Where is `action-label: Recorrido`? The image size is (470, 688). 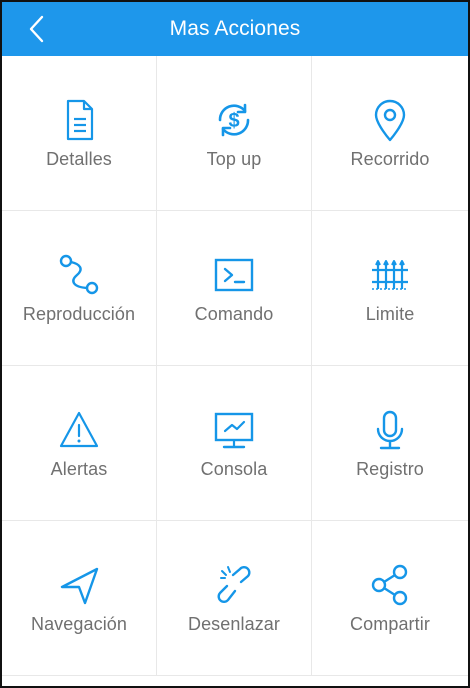
action-label: Recorrido is located at coordinates (390, 159).